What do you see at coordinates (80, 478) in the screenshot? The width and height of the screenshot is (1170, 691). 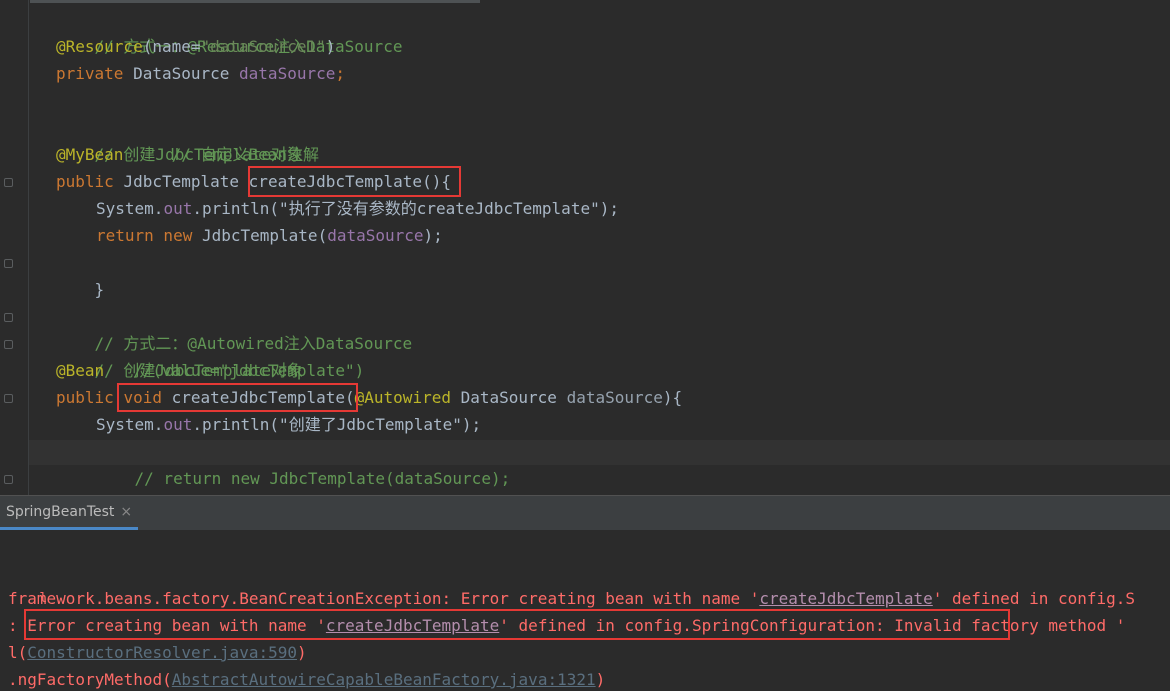 I see `code-line-18: }` at bounding box center [80, 478].